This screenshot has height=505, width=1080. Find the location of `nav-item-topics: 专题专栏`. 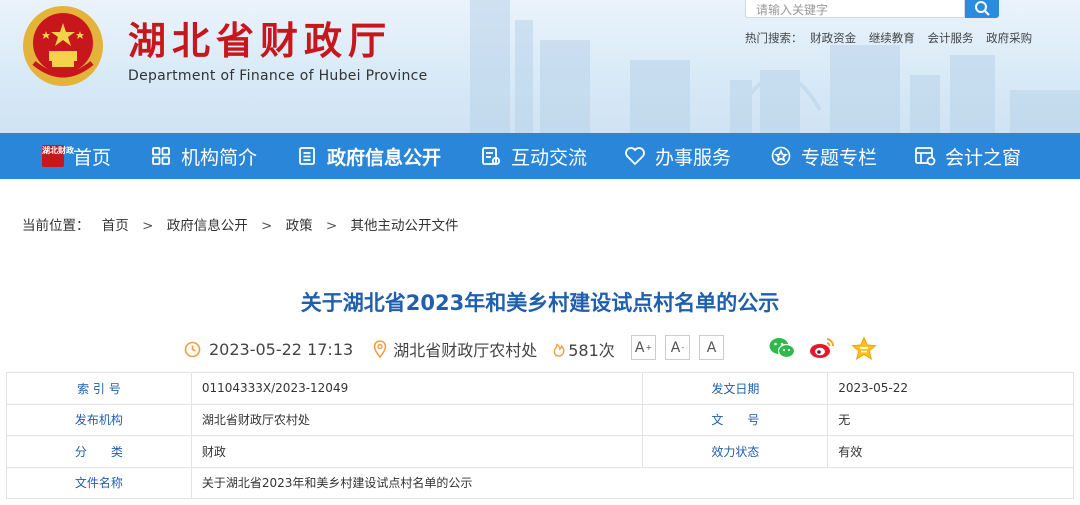

nav-item-topics: 专题专栏 is located at coordinates (823, 156).